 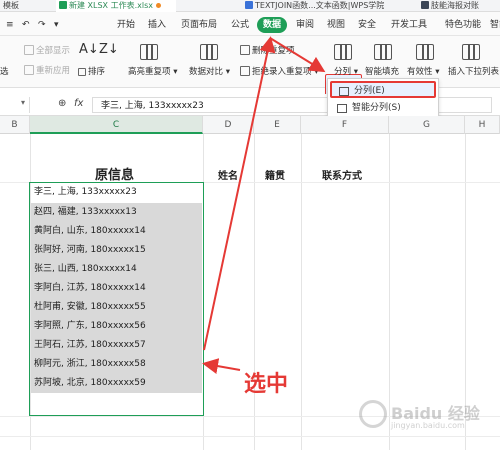 I want to click on baidu-paw-icon, so click(x=373, y=414).